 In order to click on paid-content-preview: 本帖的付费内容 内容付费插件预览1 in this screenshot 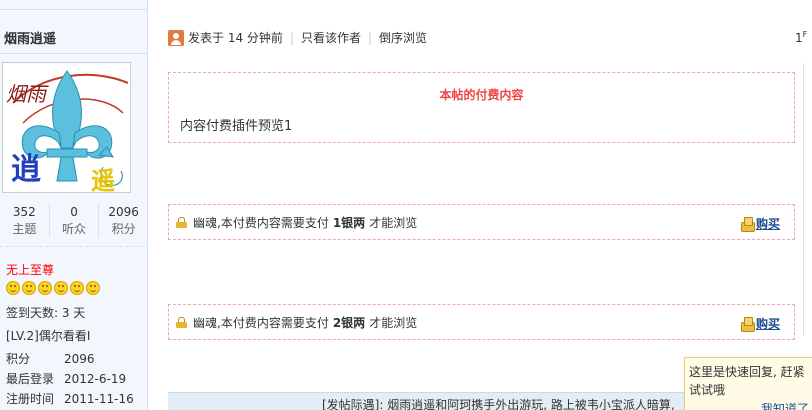, I will do `click(481, 107)`.